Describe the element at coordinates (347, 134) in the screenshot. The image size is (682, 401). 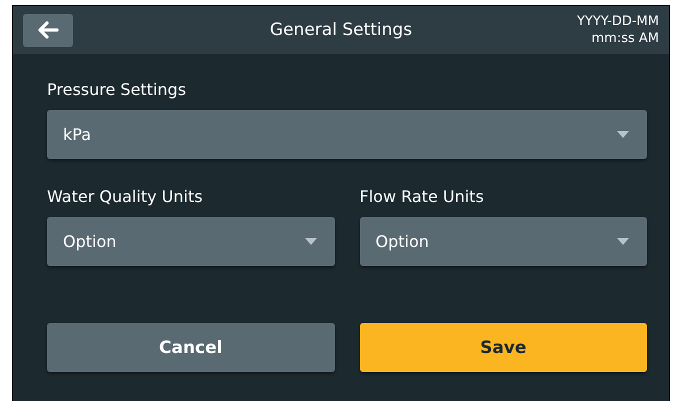
I see `dropdown-field: kPa` at that location.